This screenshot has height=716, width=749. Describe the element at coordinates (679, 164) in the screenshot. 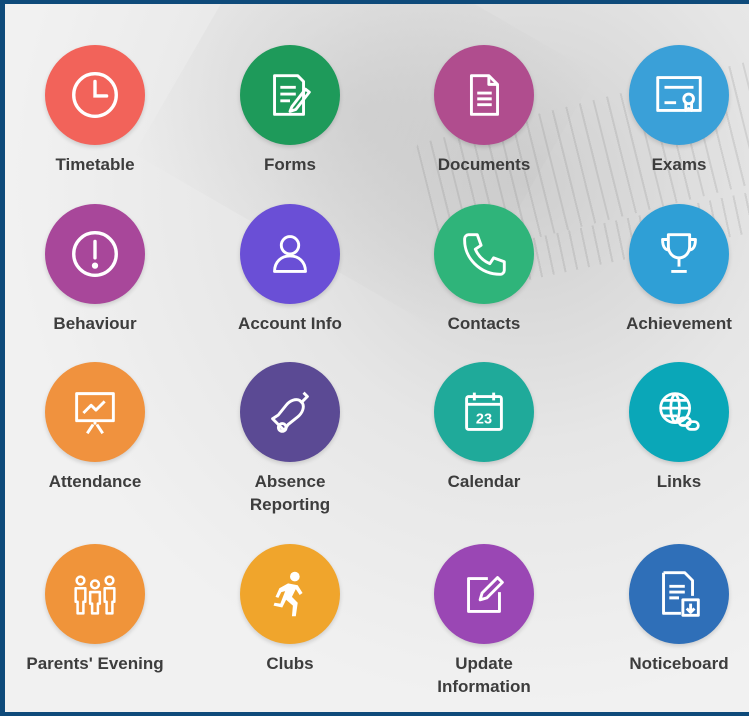

I see `tile-label: Exams` at that location.